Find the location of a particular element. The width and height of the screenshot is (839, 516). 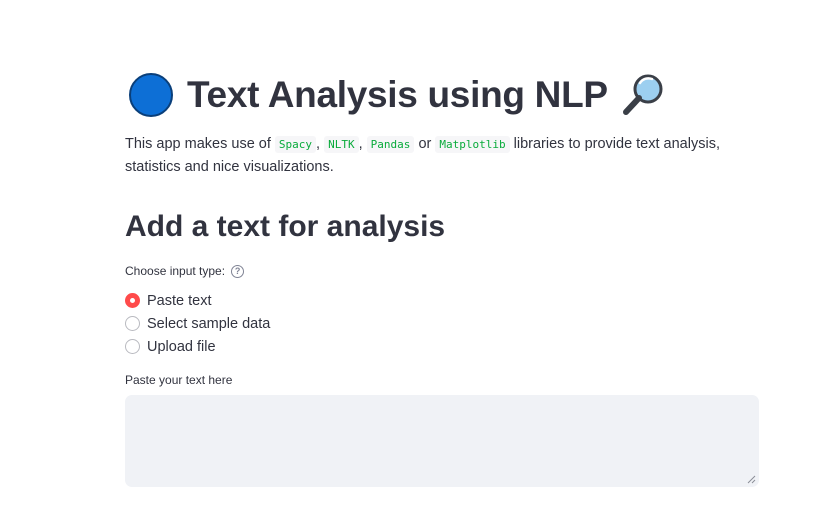

text-input-label: Paste your text here is located at coordinates (179, 380).